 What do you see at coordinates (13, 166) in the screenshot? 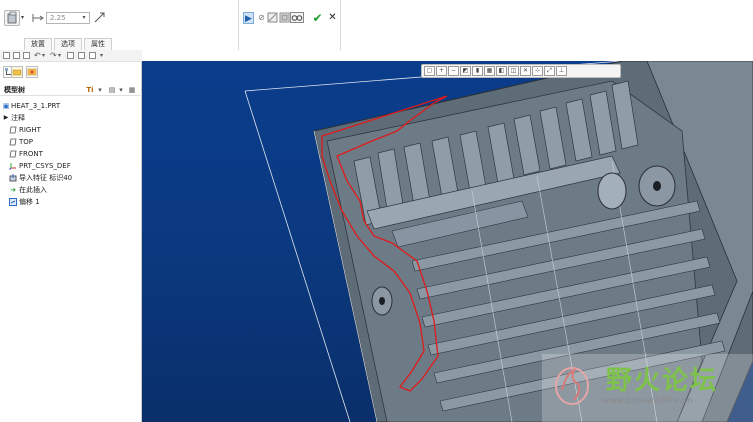
I see `csys-icon` at bounding box center [13, 166].